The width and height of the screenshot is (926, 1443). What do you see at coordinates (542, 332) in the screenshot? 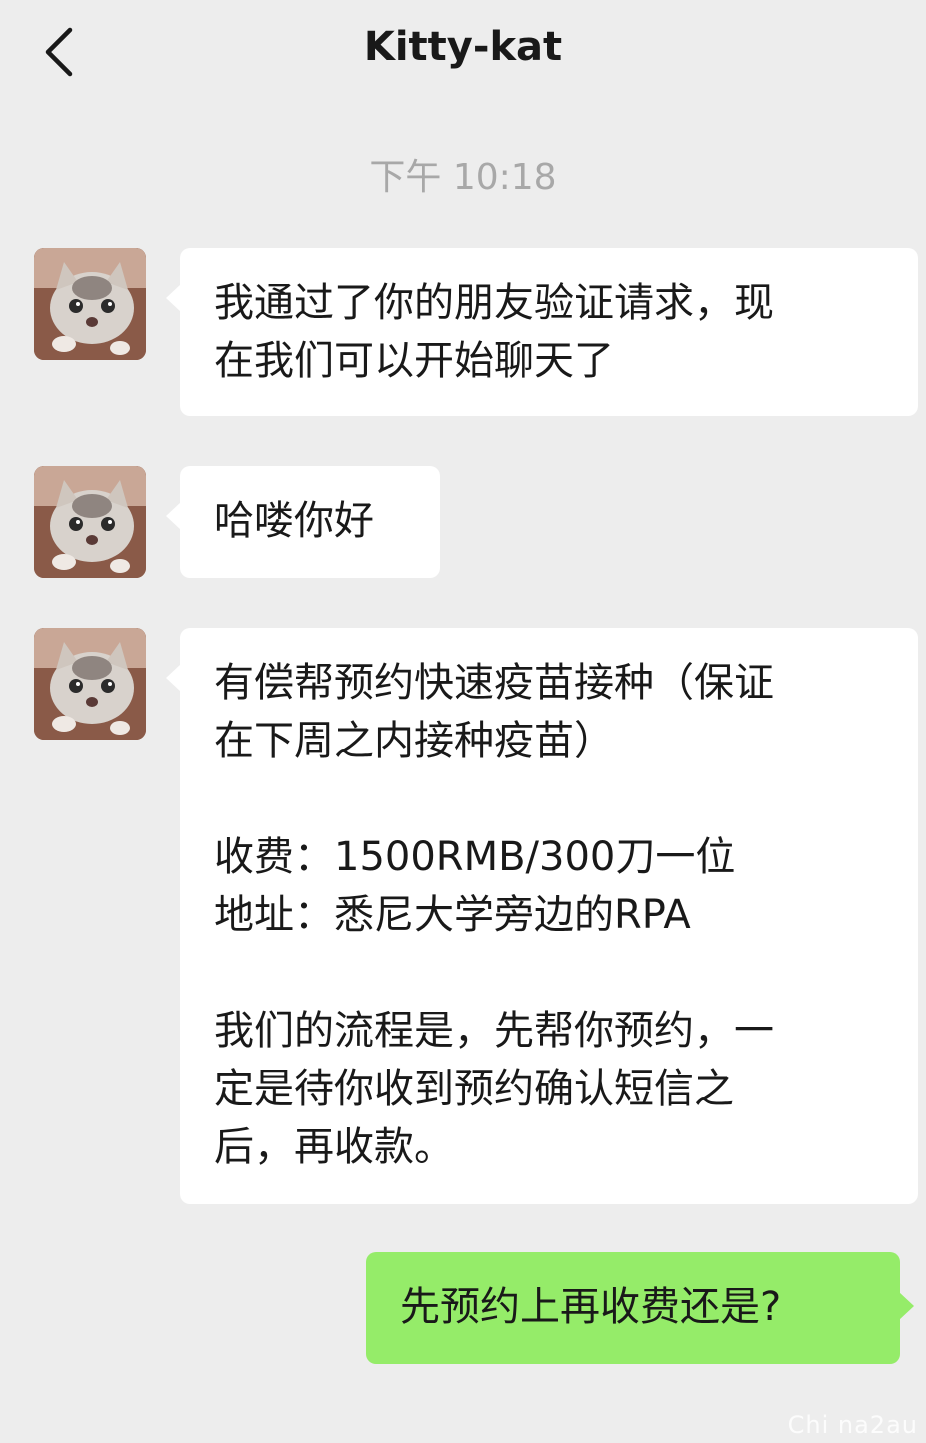
I see `message-bubble: 我通过了你的朋友验证请求，现 在我们可以开始聊天了` at bounding box center [542, 332].